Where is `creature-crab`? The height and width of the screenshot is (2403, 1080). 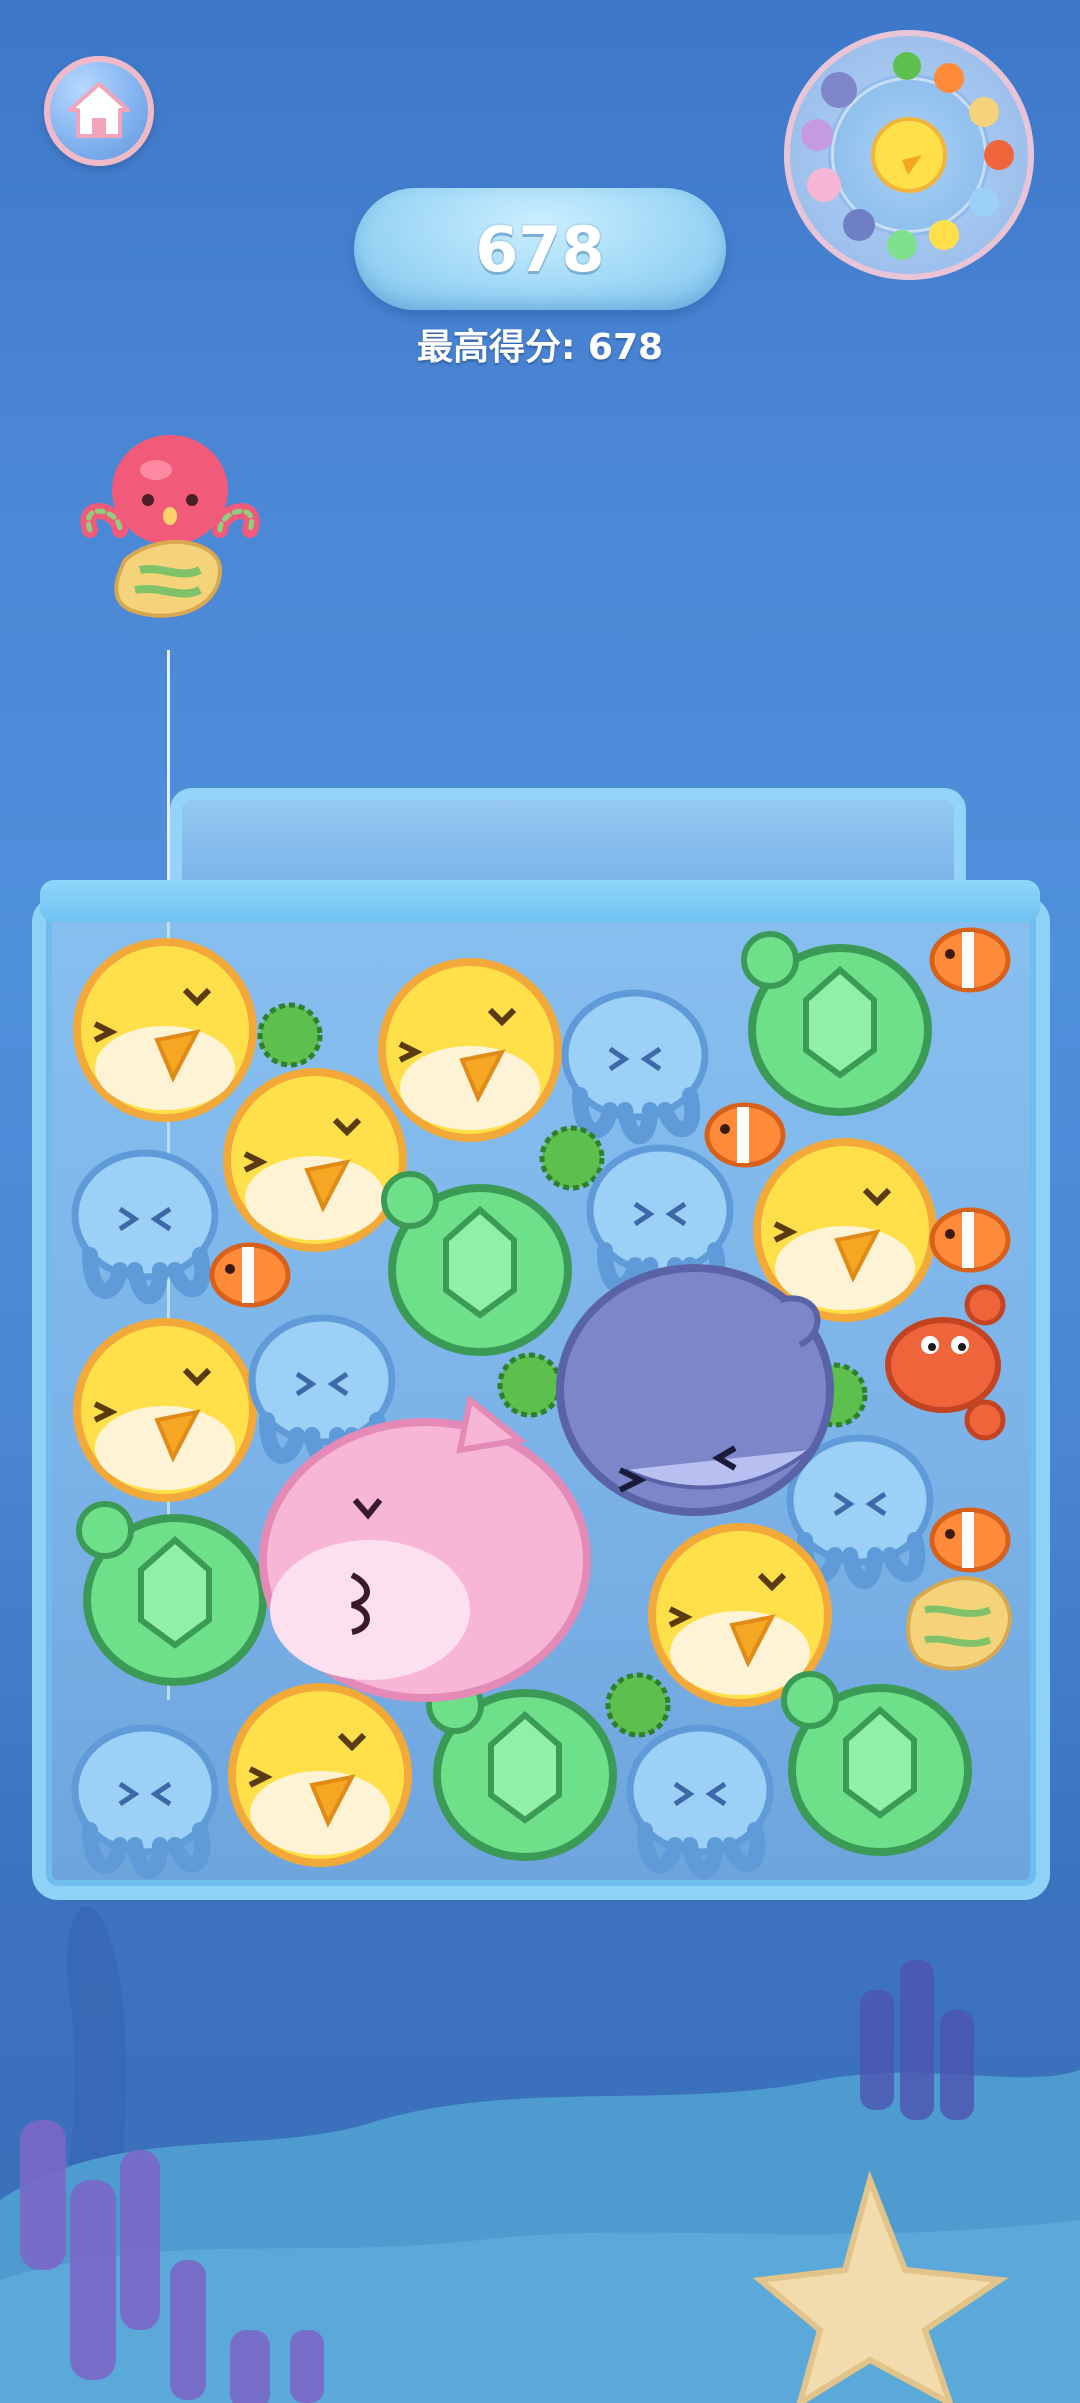
creature-crab is located at coordinates (945, 1362).